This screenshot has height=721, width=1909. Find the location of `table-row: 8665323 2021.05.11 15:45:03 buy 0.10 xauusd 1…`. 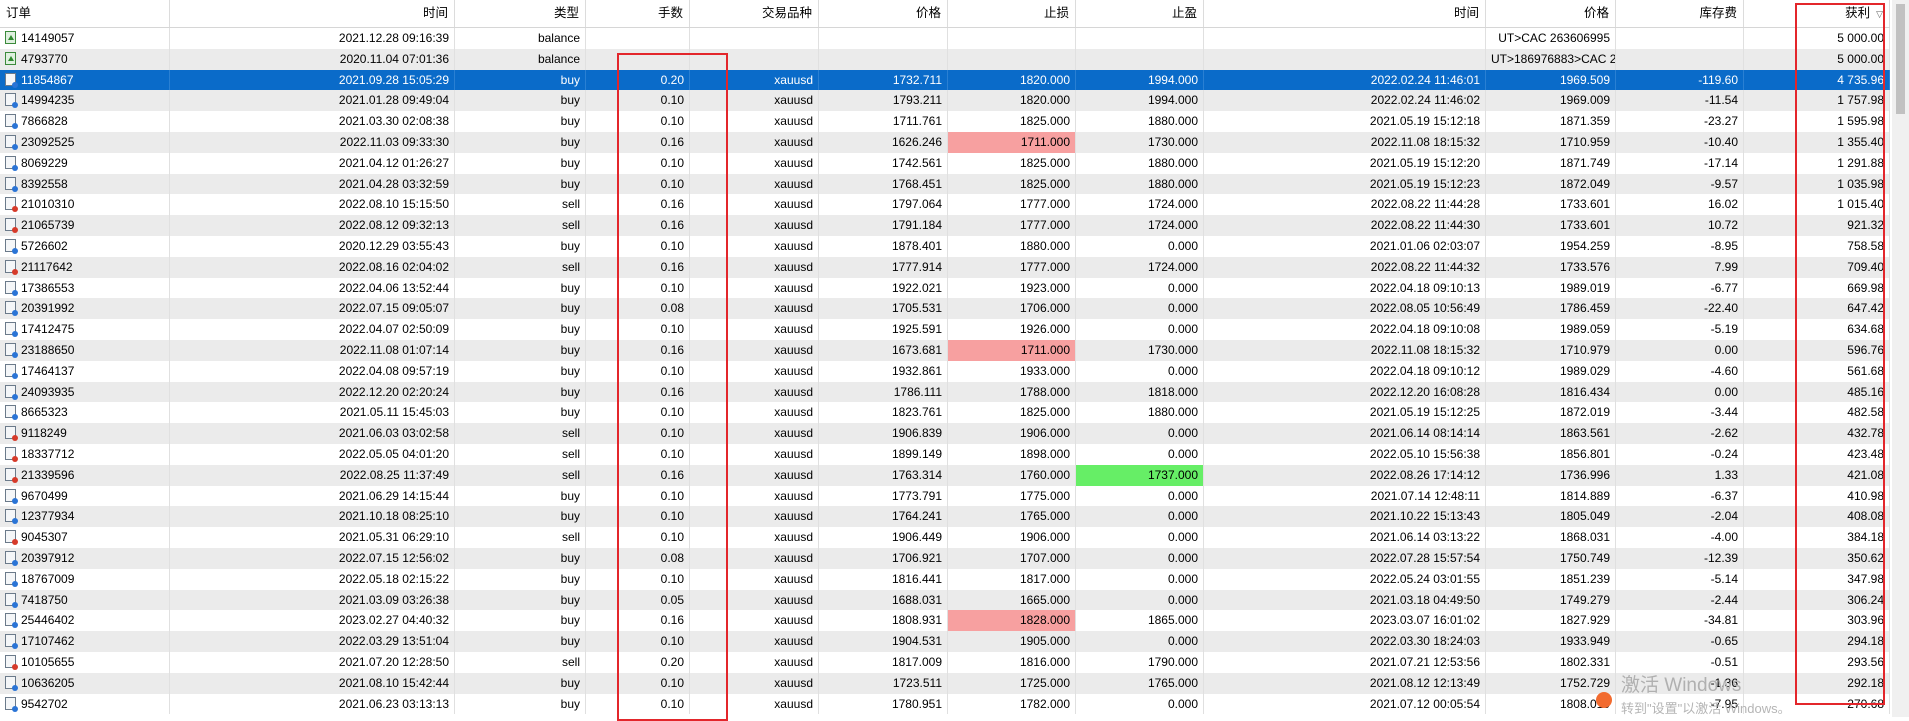

table-row: 8665323 2021.05.11 15:45:03 buy 0.10 xauusd 1… is located at coordinates (945, 413).